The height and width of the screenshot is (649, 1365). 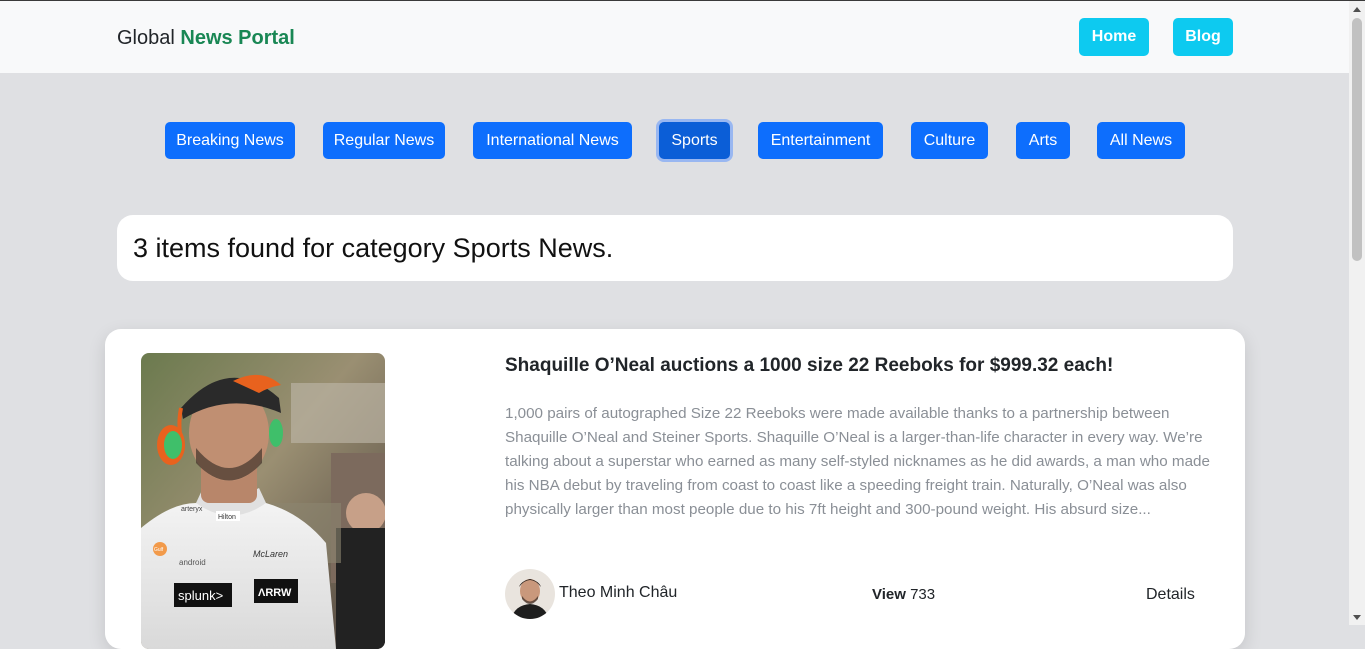 I want to click on view-count: View 733, so click(x=903, y=594).